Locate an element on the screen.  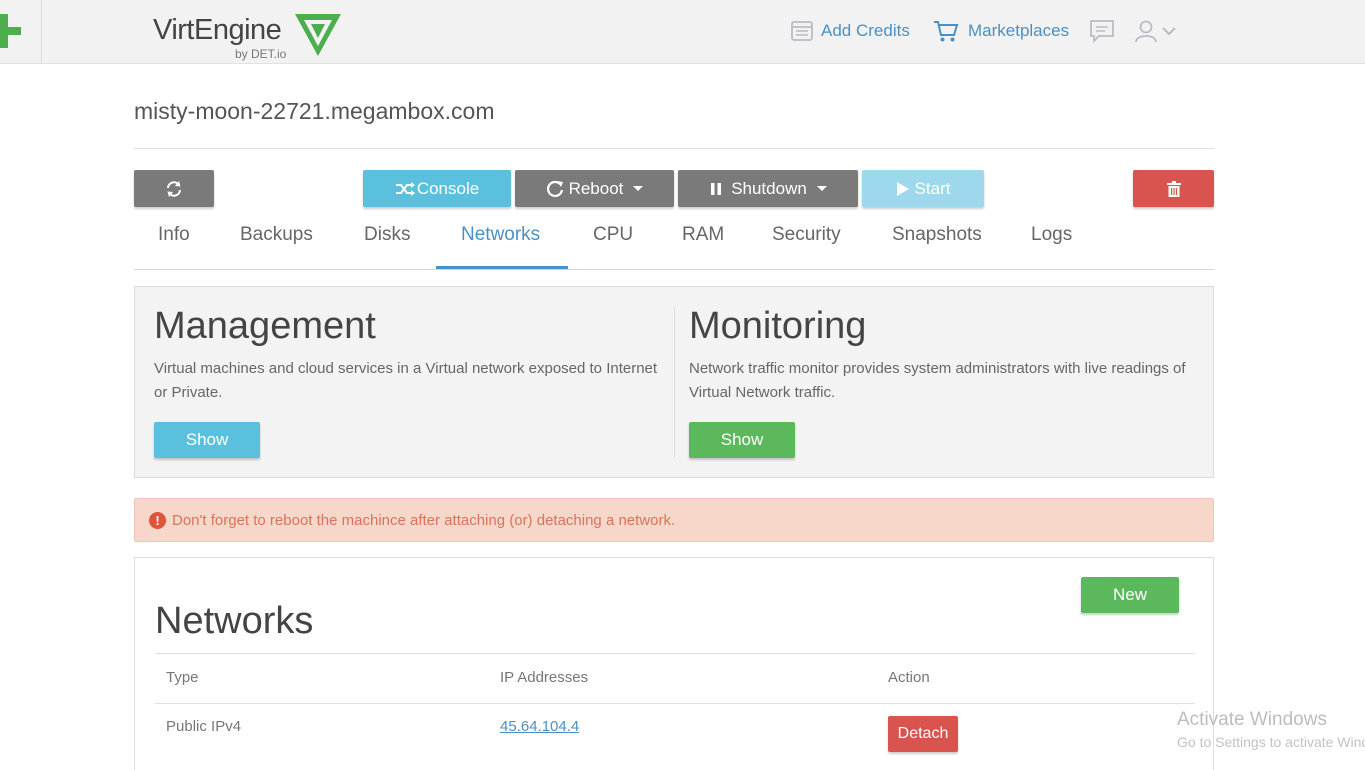
trash-icon is located at coordinates (1173, 188).